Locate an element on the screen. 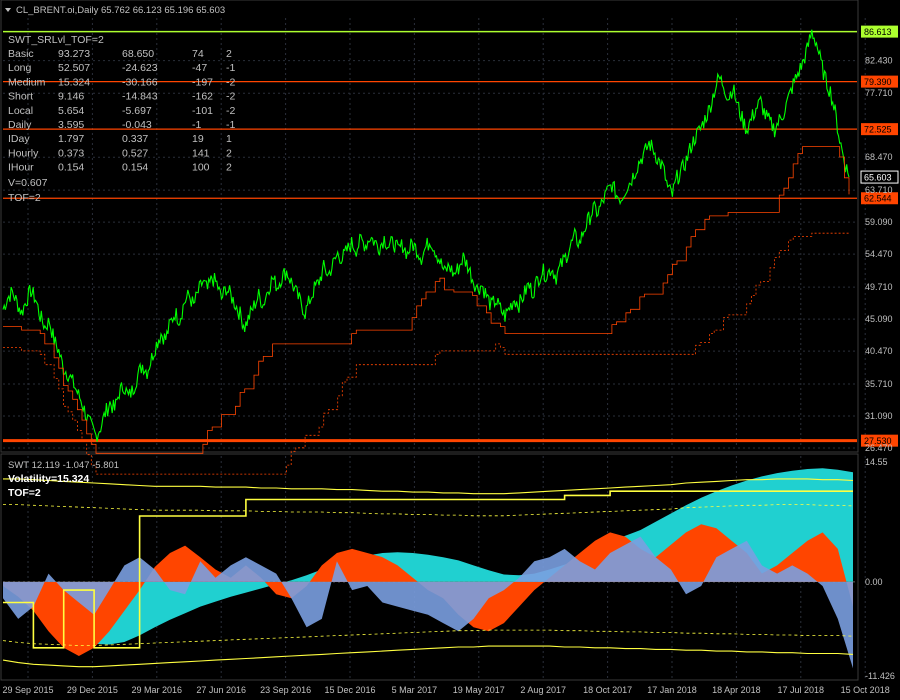  info-v-line: V=0.607 is located at coordinates (28, 183).